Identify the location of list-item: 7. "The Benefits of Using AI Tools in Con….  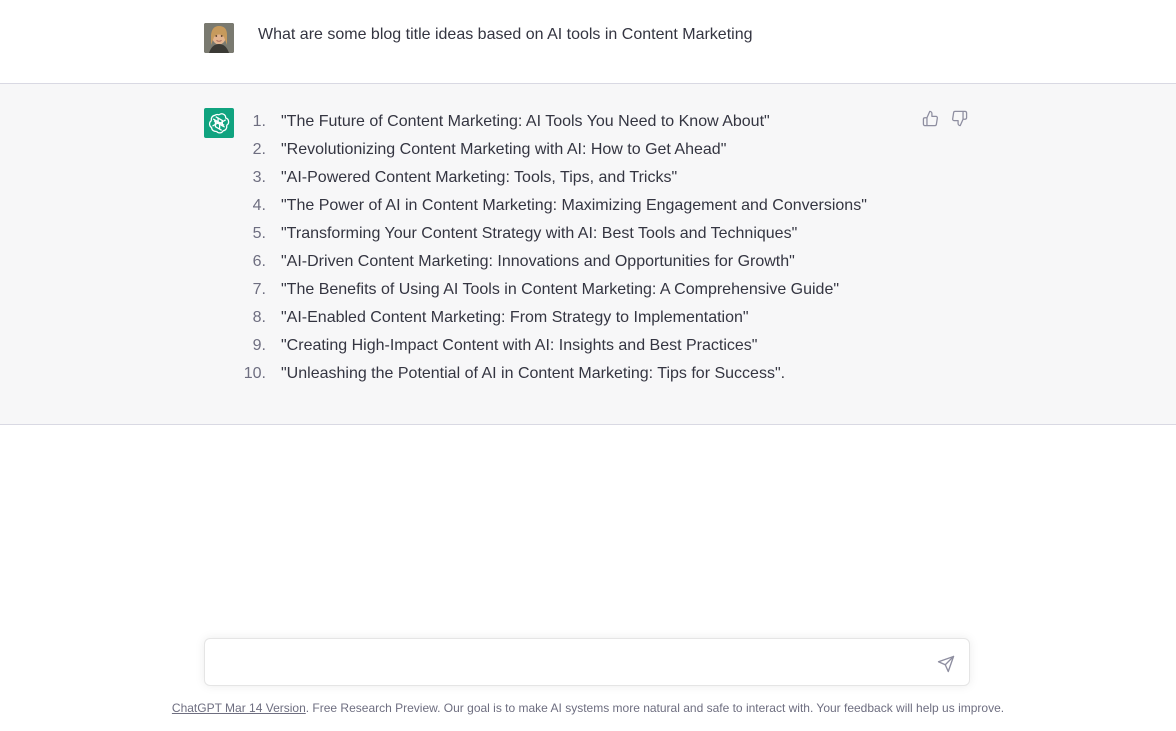
(551, 292).